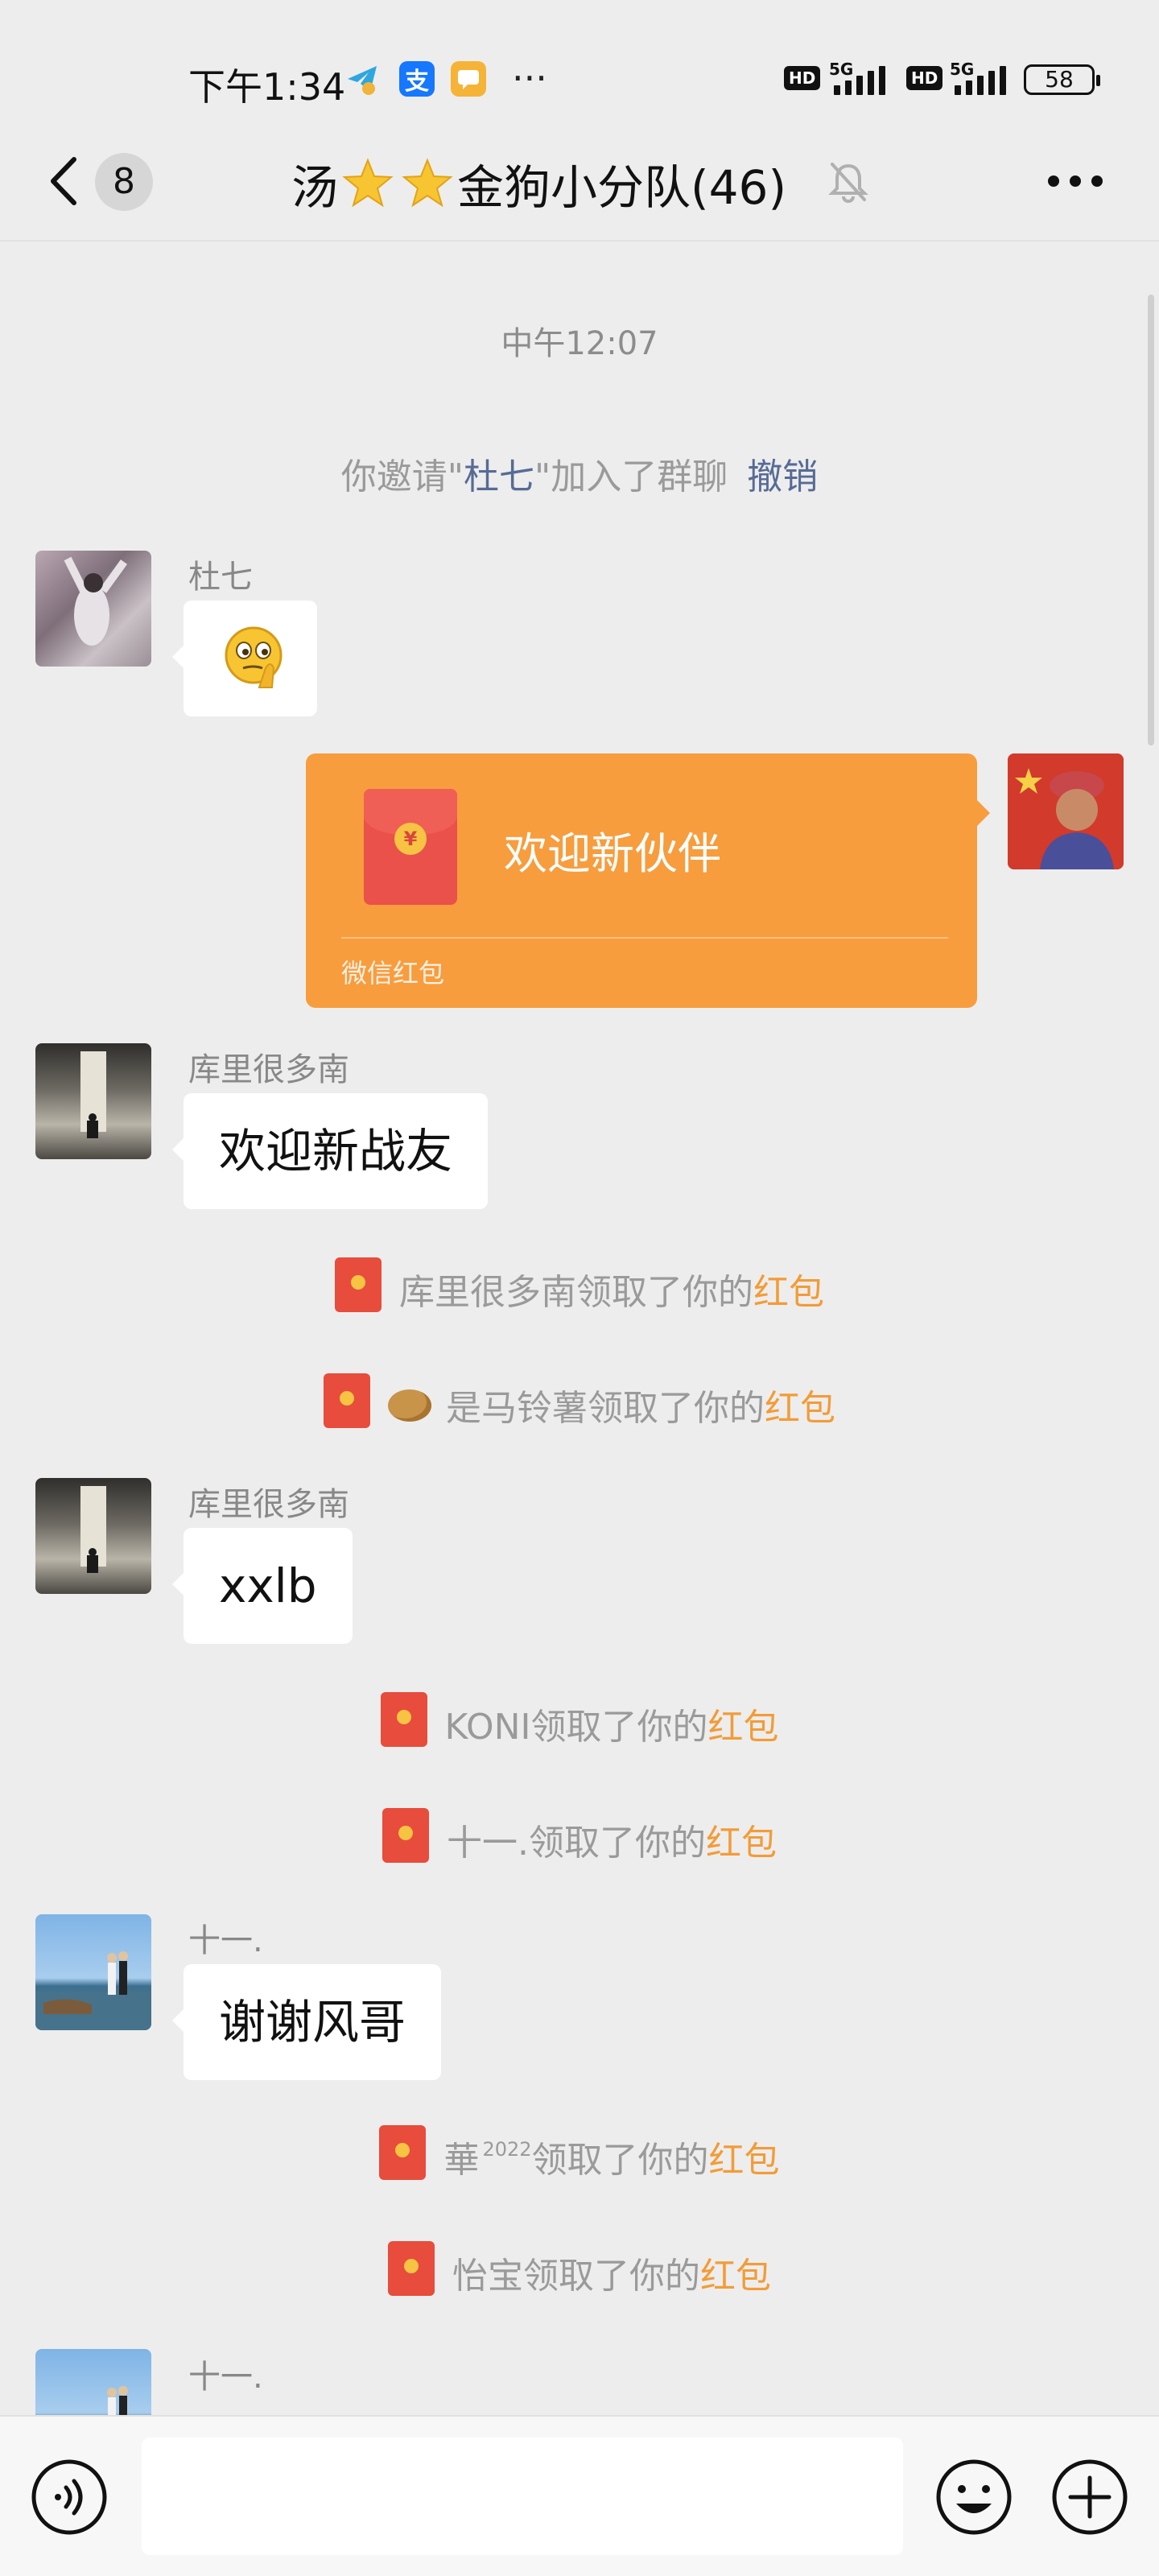  I want to click on back-icon, so click(66, 181).